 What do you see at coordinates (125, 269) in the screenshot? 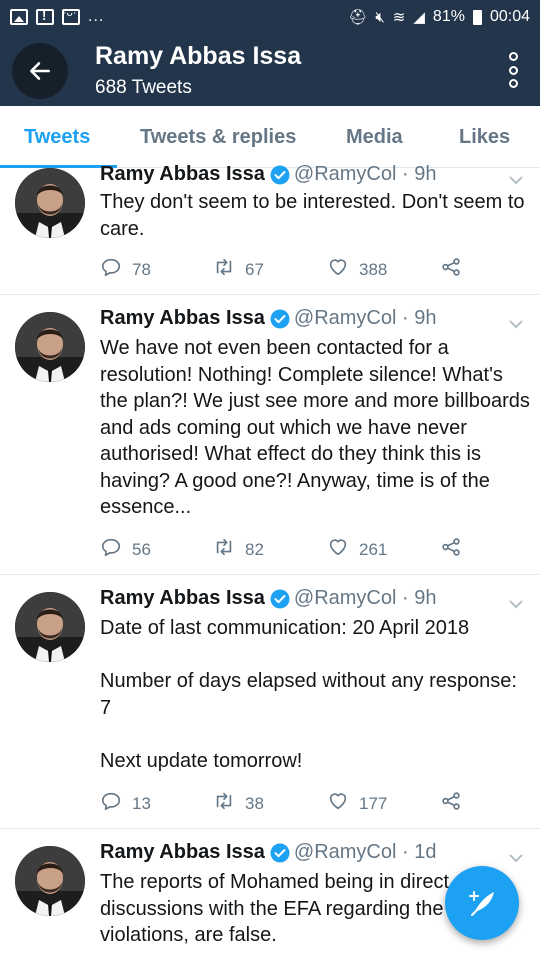
I see `reply-button: 78` at bounding box center [125, 269].